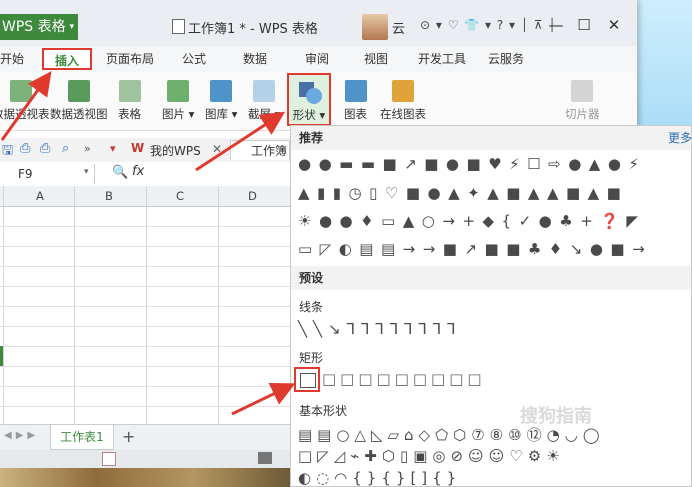 The height and width of the screenshot is (487, 692). I want to click on chart-button: 图表, so click(355, 101).